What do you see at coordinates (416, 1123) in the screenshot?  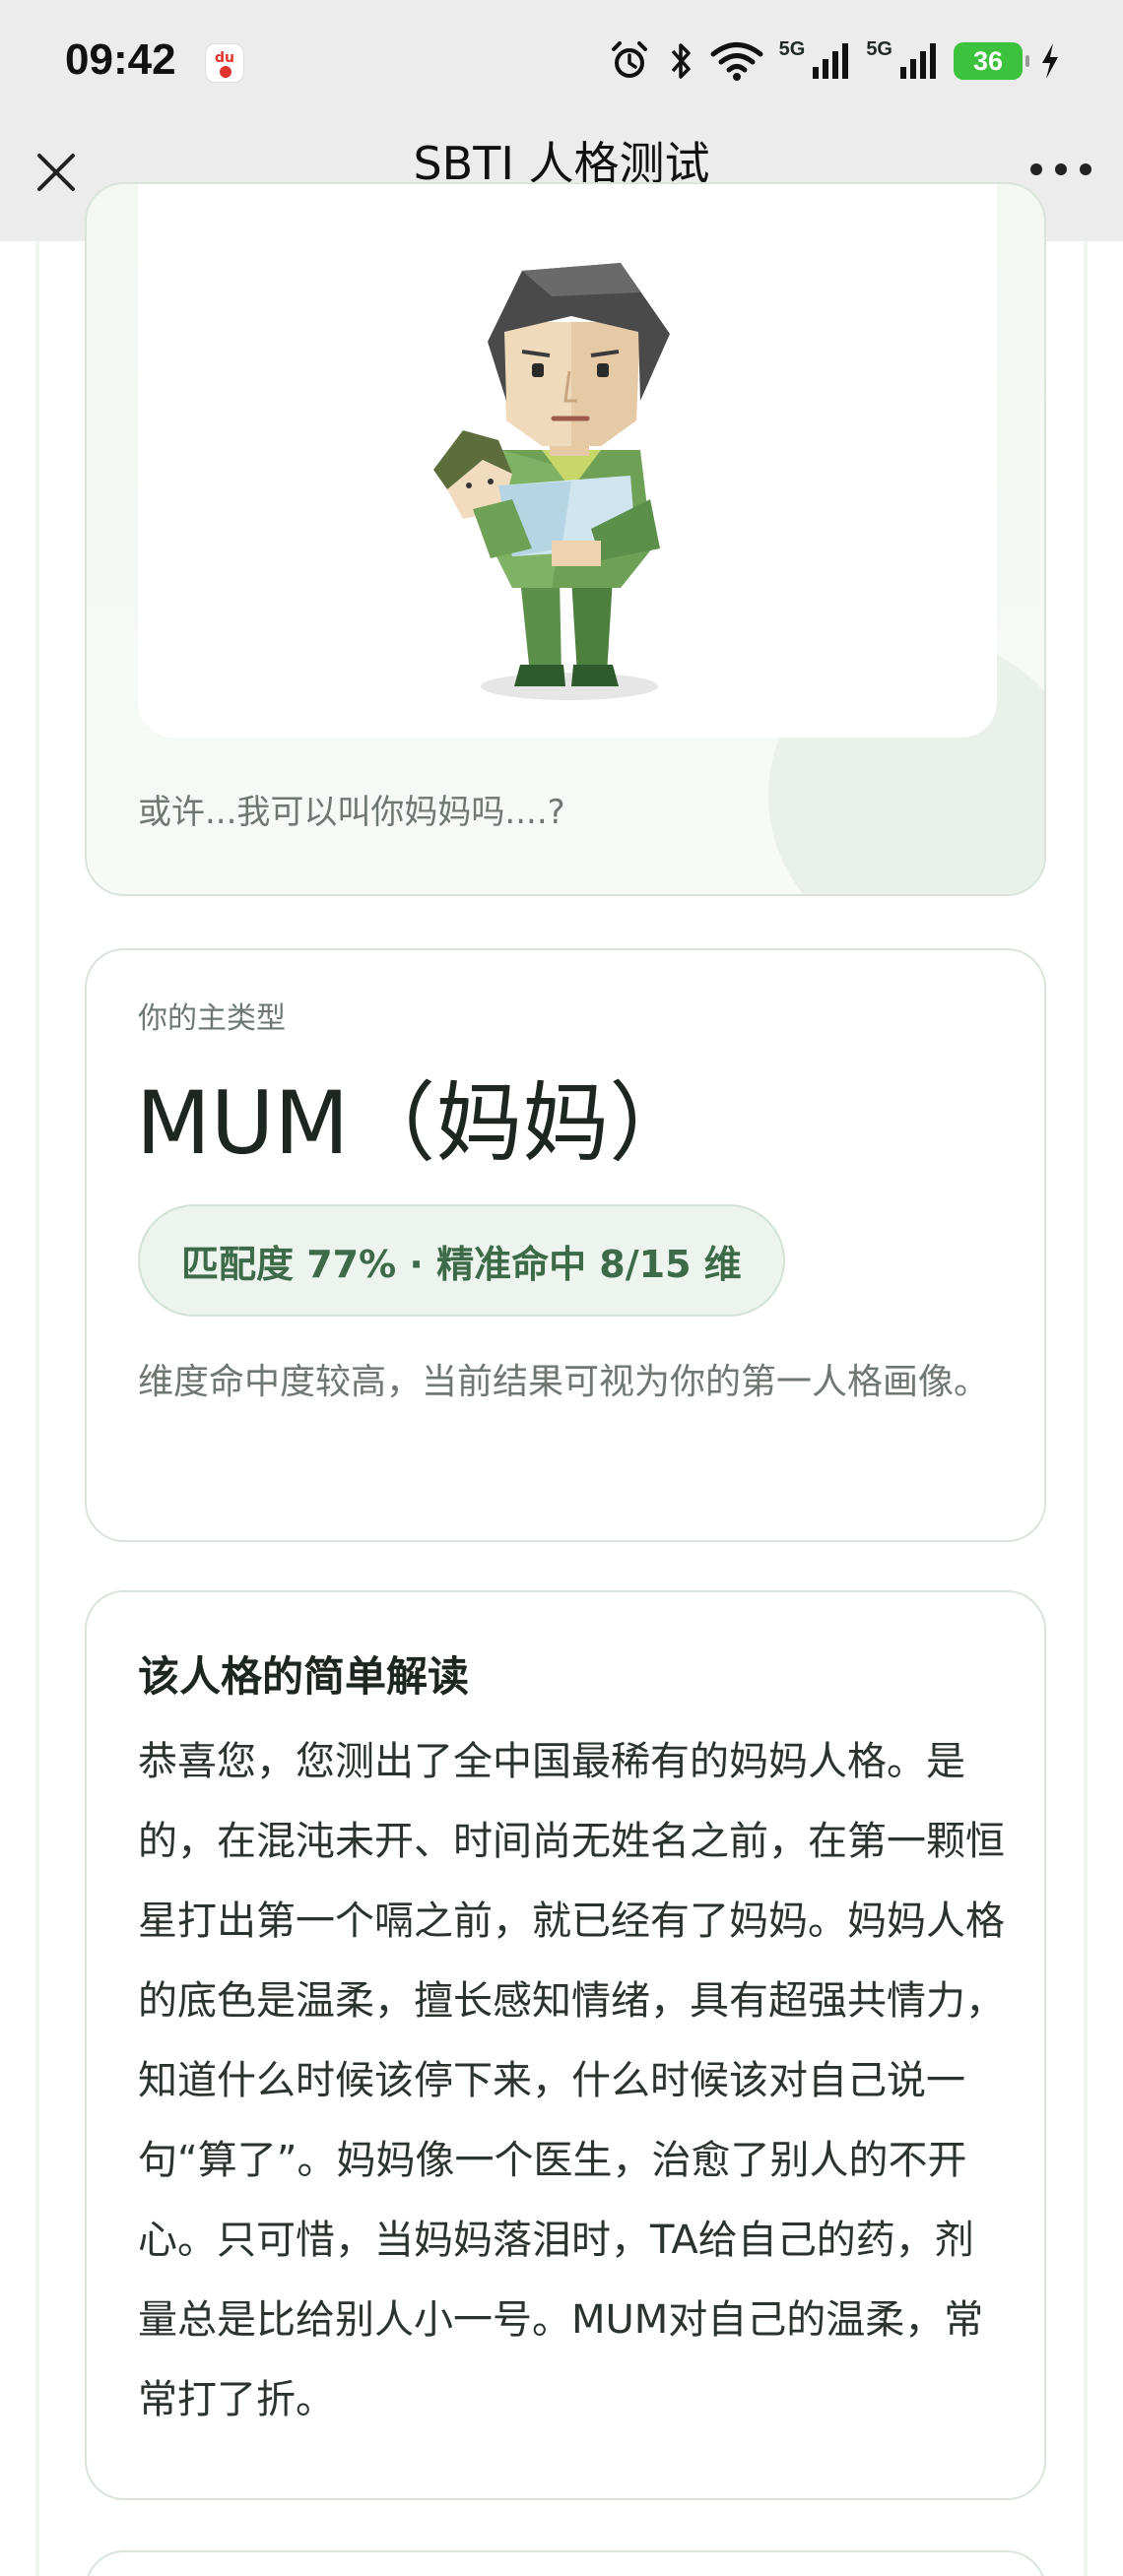 I see `main-type-name: MUM（妈妈）` at bounding box center [416, 1123].